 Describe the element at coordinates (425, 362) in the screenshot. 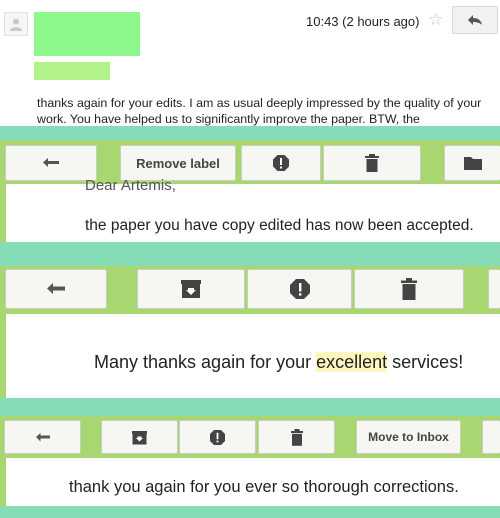

I see `message-body-end: services!` at that location.